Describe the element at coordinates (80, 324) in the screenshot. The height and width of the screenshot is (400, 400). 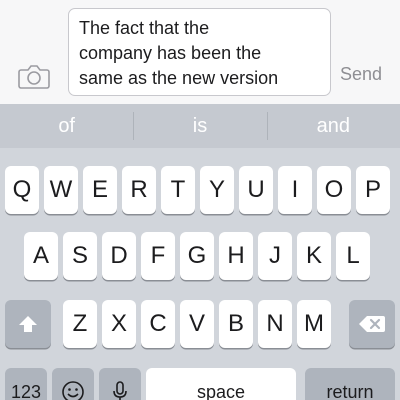
I see `key-z: Z` at that location.